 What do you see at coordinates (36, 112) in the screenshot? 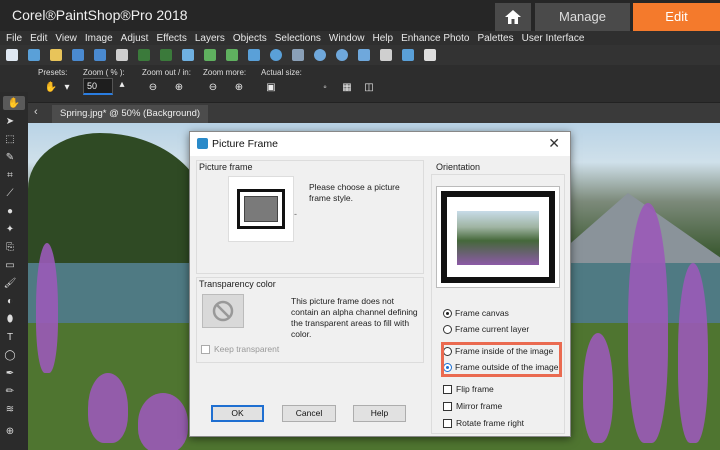
I see `tab-scroll-left-icon: ‹` at bounding box center [36, 112].